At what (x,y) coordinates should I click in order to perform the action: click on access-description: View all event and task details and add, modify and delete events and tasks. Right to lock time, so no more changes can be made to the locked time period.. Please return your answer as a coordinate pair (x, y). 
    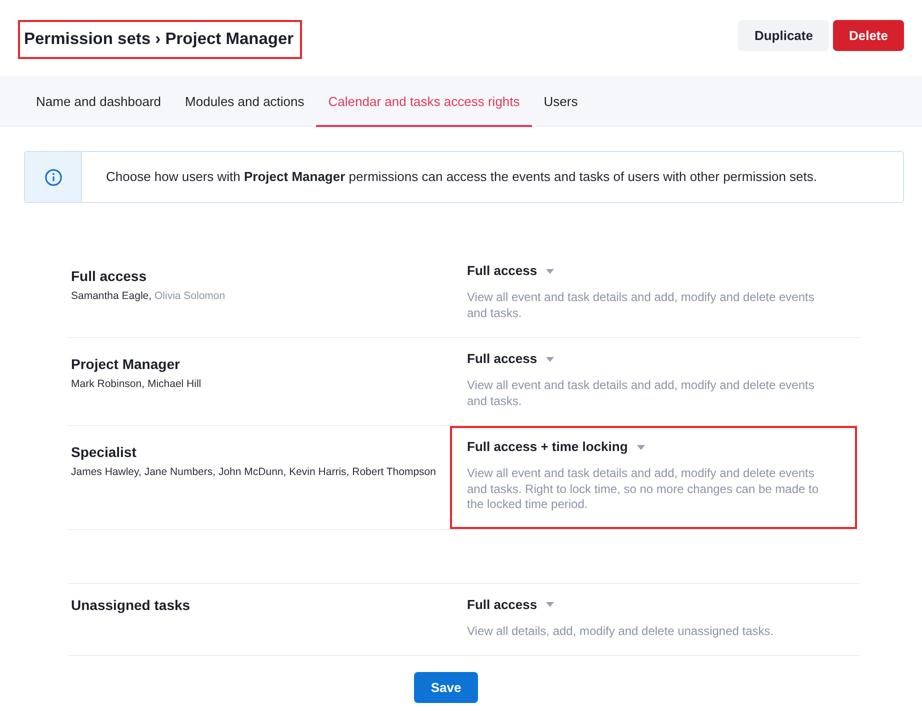
    Looking at the image, I should click on (643, 489).